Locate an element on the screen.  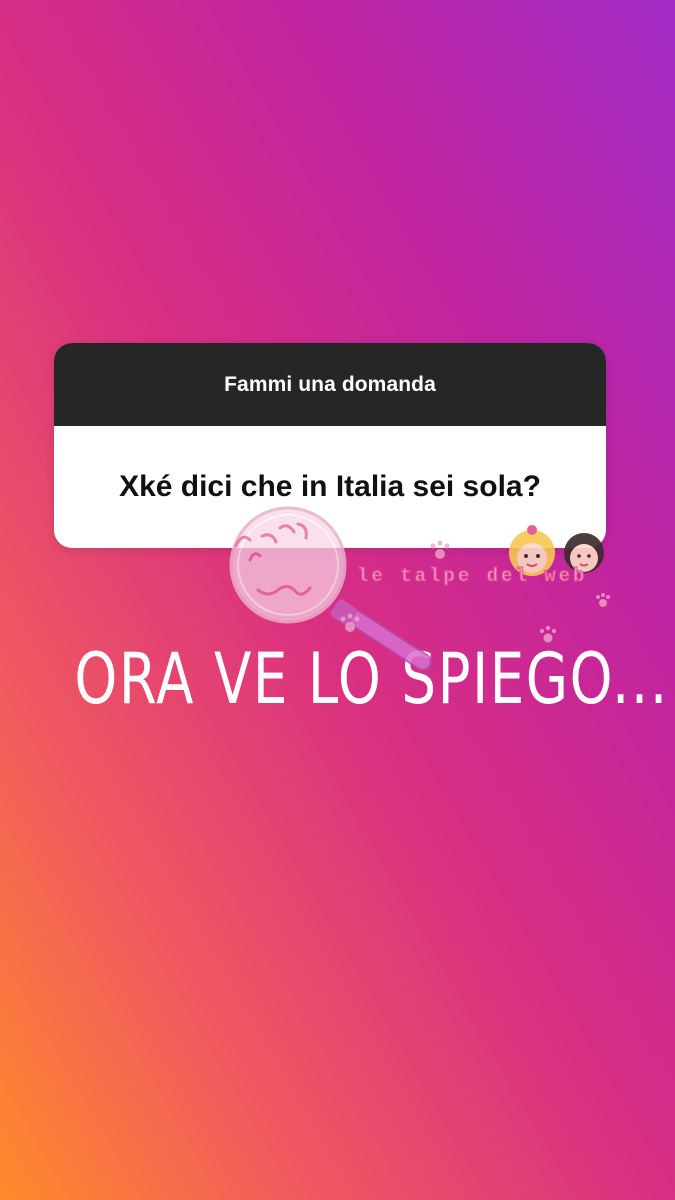
question-sticker-header: Fammi una domanda is located at coordinates (330, 384).